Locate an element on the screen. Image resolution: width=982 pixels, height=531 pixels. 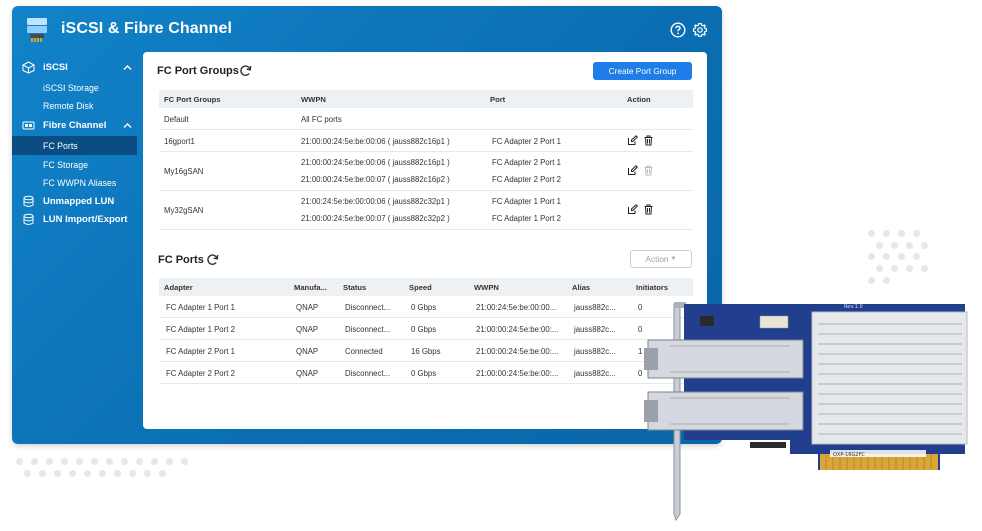
sidebar-group-label: Fibre Channel is located at coordinates (75, 125).